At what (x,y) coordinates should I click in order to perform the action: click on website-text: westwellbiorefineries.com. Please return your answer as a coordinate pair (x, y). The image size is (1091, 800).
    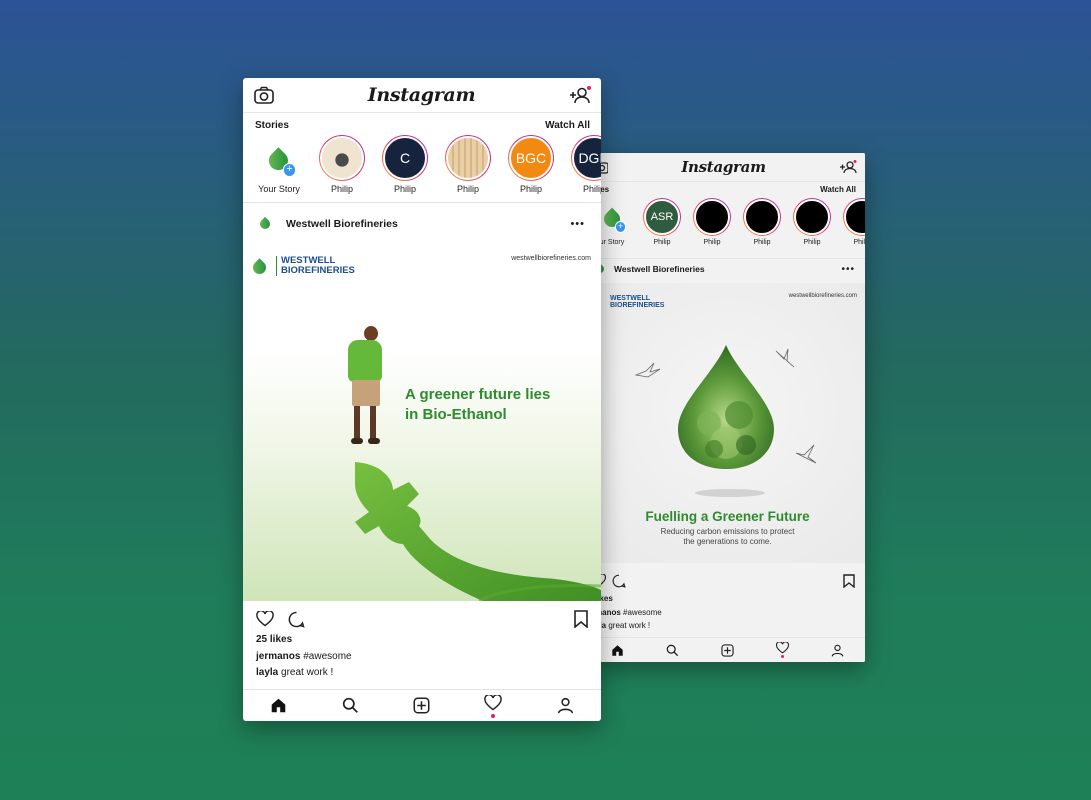
    Looking at the image, I should click on (822, 296).